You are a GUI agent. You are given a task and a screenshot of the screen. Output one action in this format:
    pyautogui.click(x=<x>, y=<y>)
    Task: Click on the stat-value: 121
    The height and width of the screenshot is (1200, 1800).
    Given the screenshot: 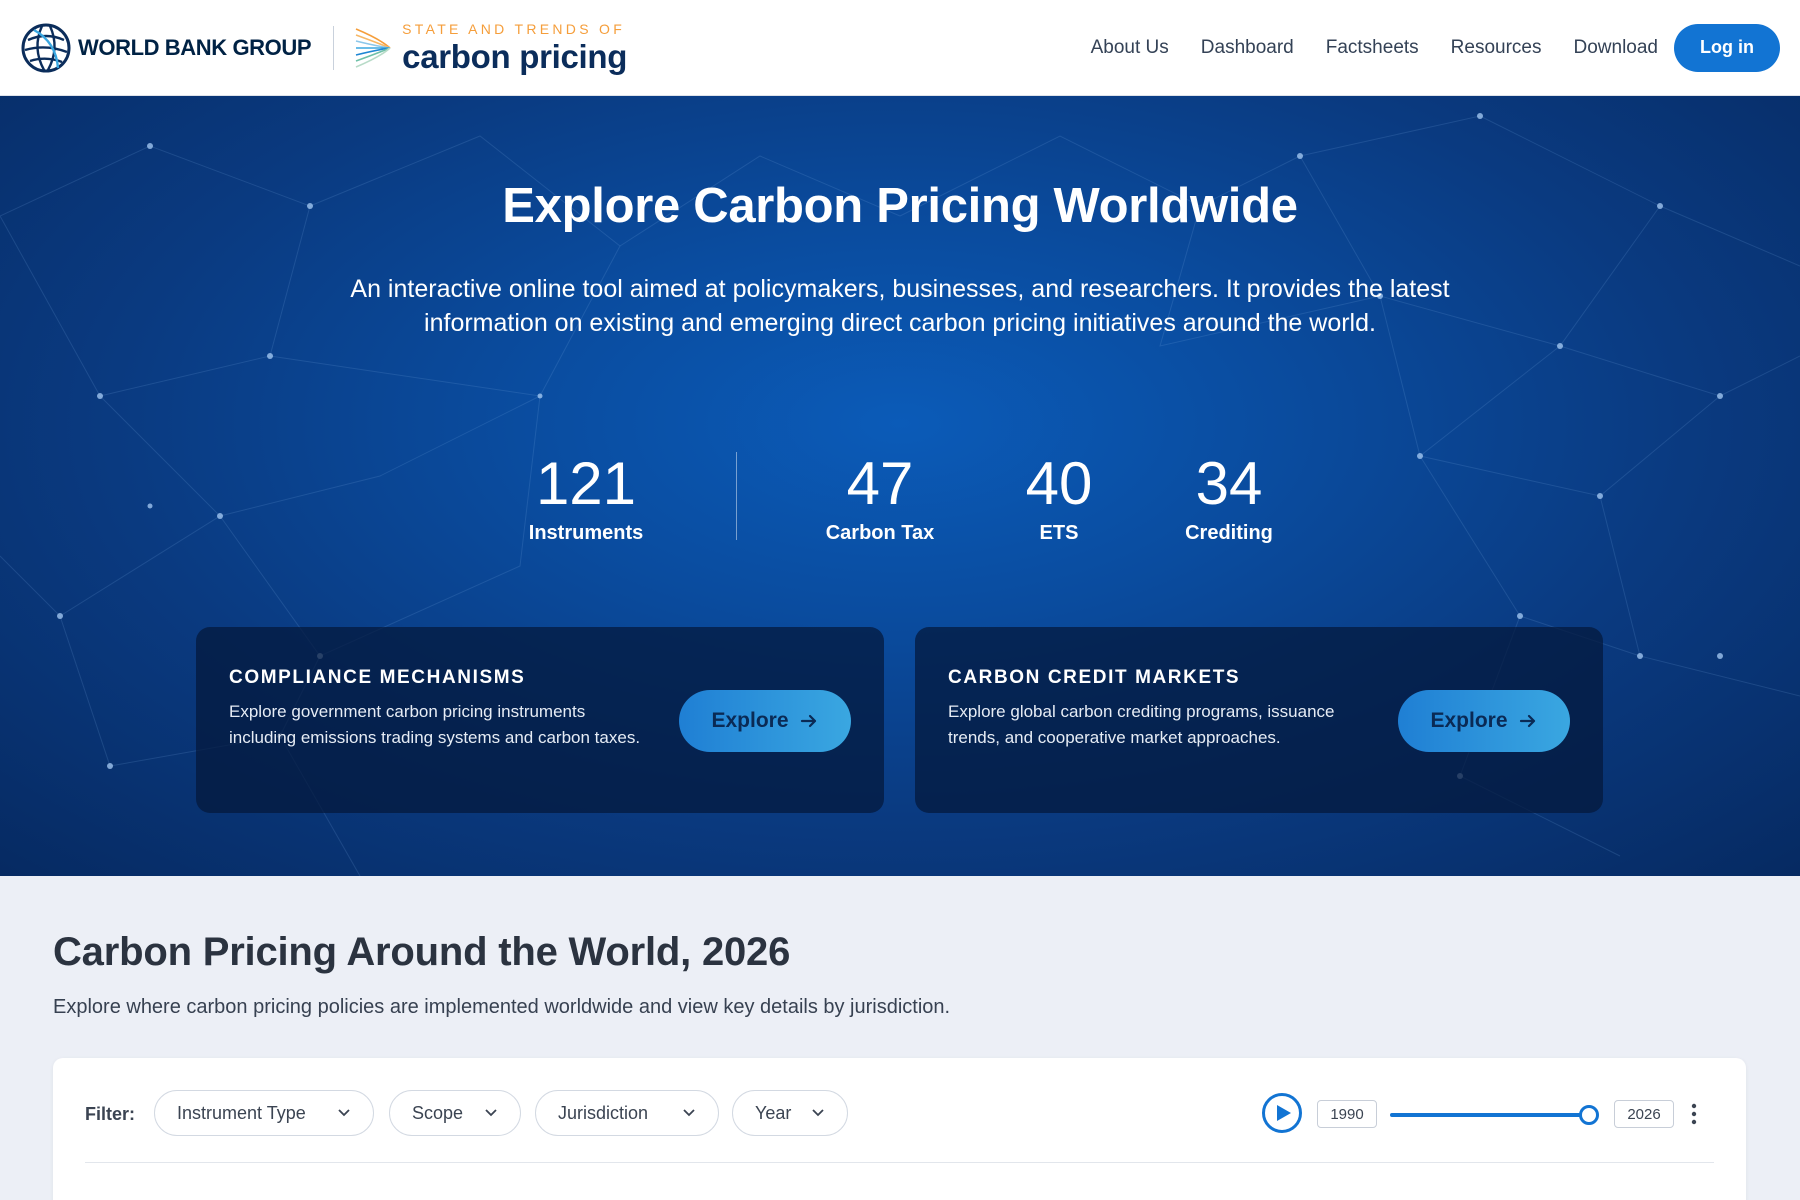 What is the action you would take?
    pyautogui.click(x=586, y=483)
    